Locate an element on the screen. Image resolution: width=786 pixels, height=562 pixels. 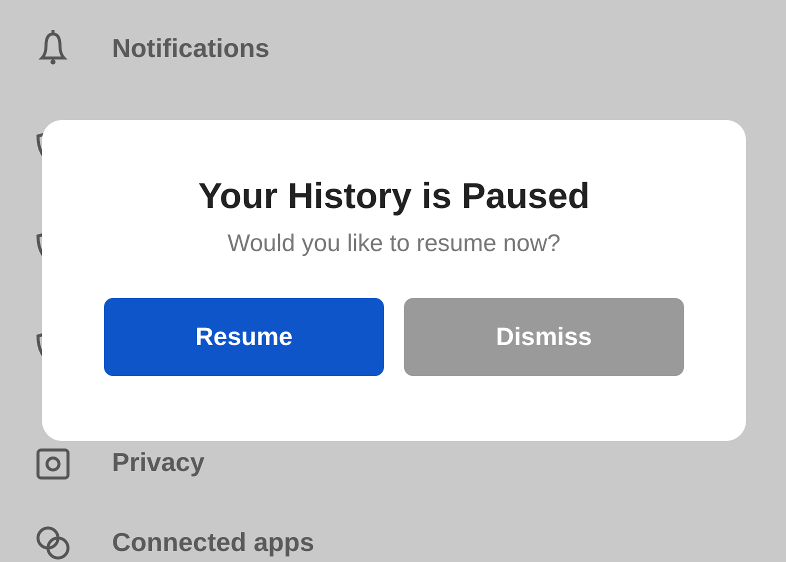
dialog-message: Would you like to resume now? is located at coordinates (394, 244).